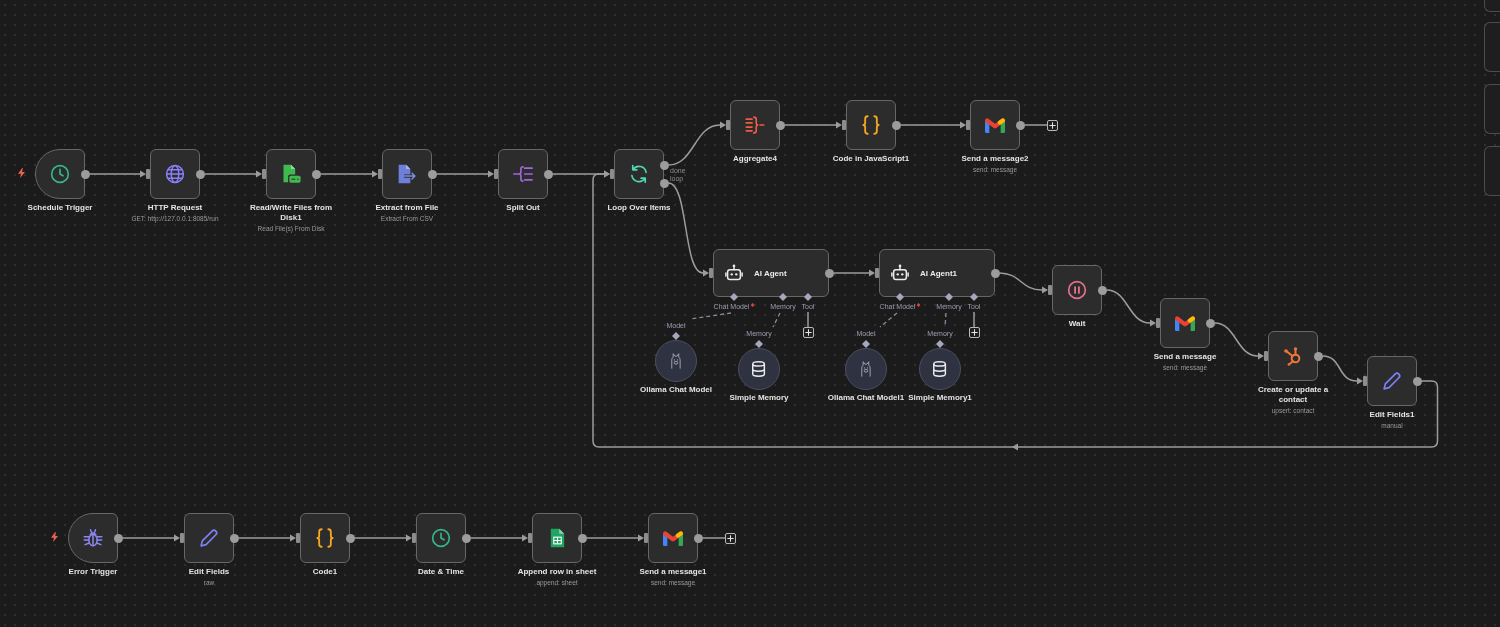 This screenshot has height=627, width=1500. Describe the element at coordinates (937, 273) in the screenshot. I see `workflow-node: AI Agent1` at that location.